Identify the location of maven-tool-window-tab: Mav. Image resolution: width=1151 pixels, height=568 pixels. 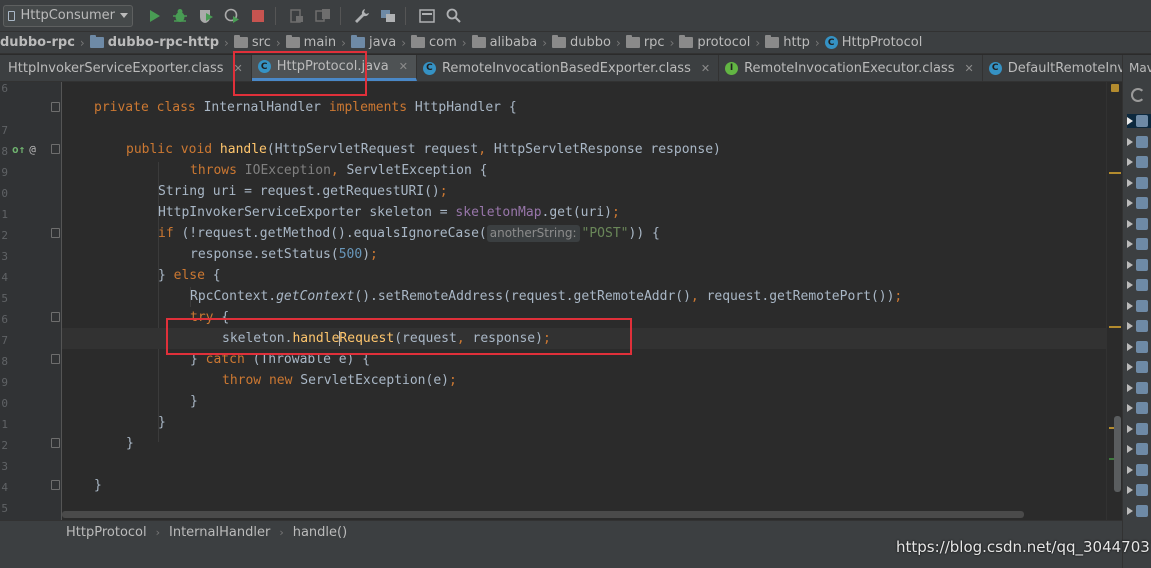
(1136, 68).